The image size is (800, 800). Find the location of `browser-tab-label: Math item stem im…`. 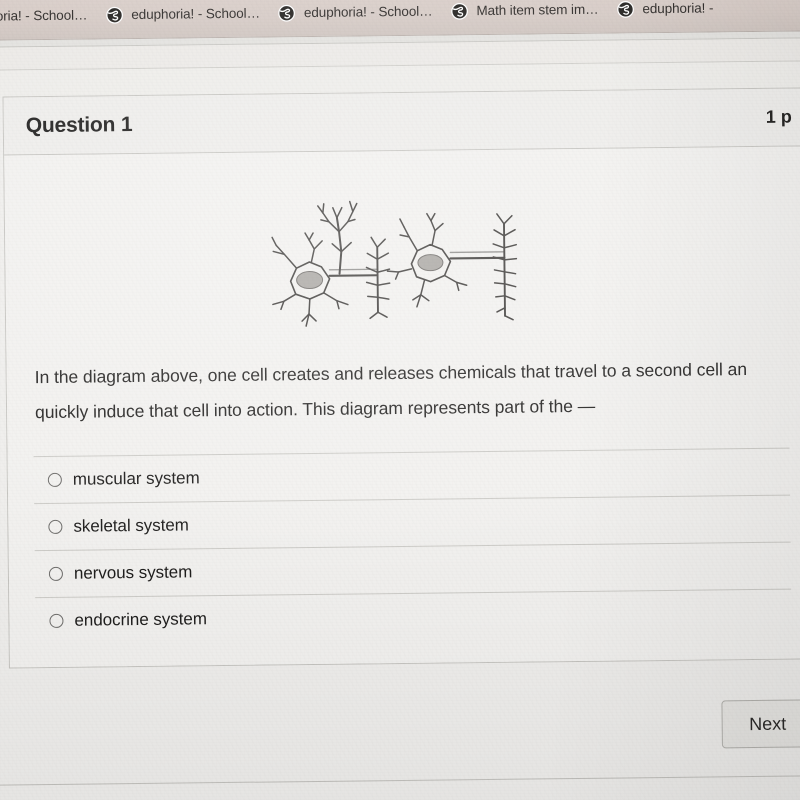

browser-tab-label: Math item stem im… is located at coordinates (537, 10).